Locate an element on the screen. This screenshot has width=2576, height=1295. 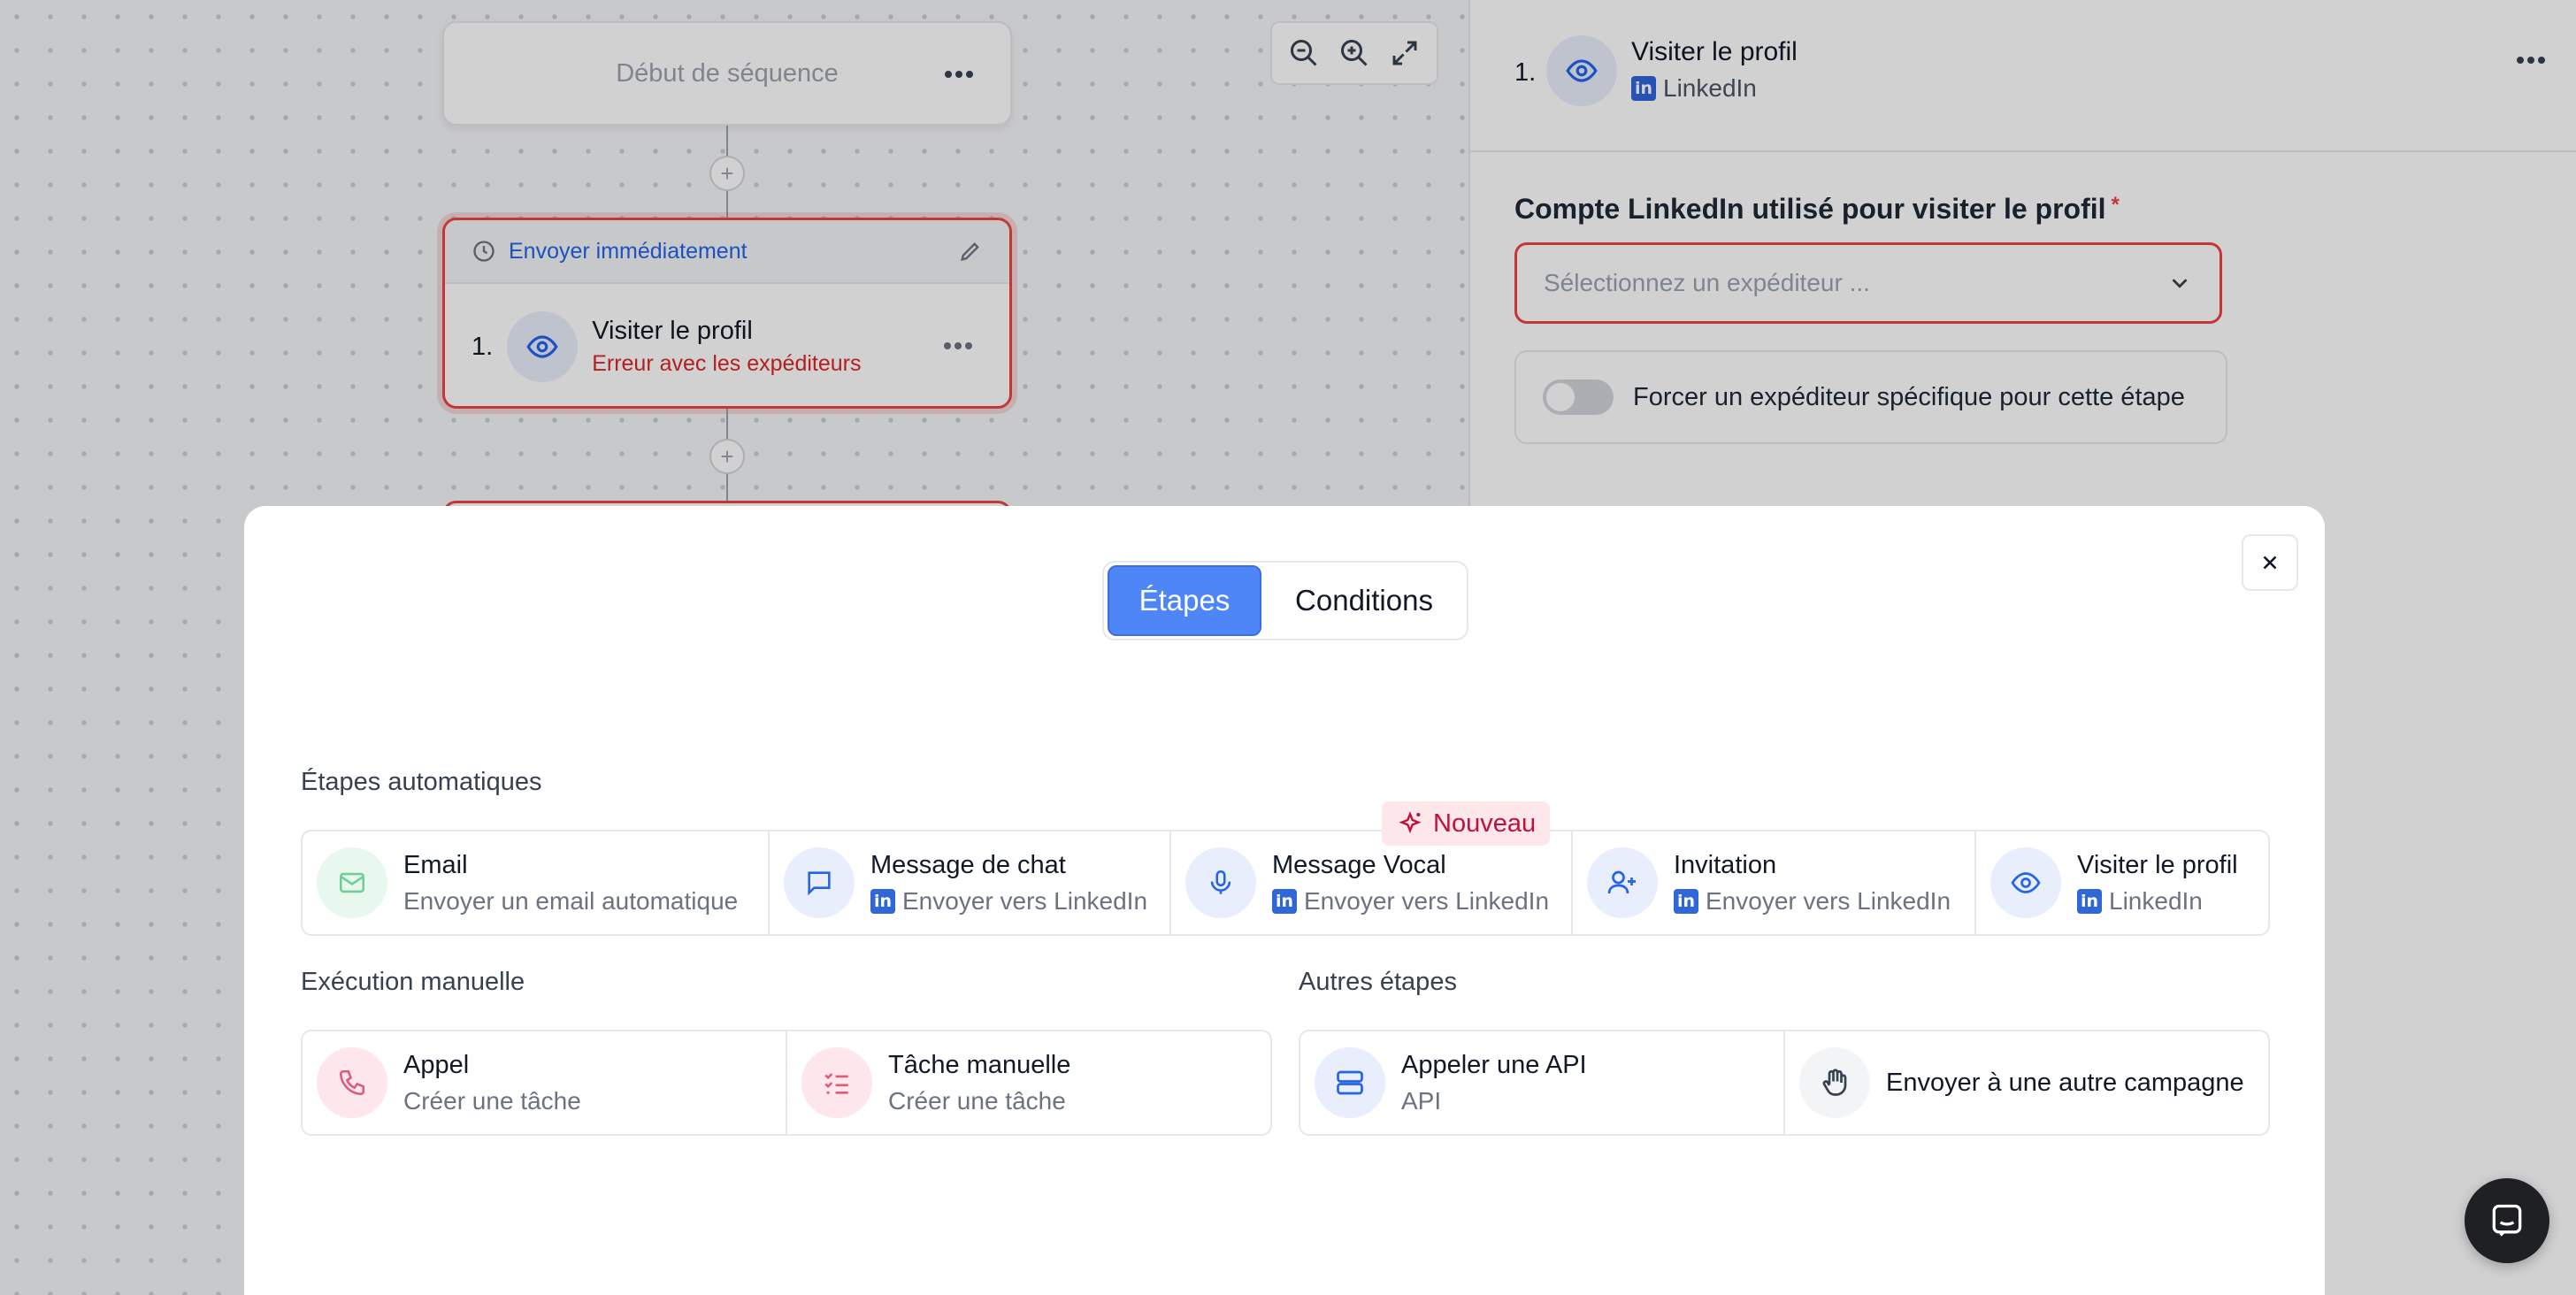
step-card-manual-task: Tâche manuelle Créer une tâche is located at coordinates (1028, 1082).